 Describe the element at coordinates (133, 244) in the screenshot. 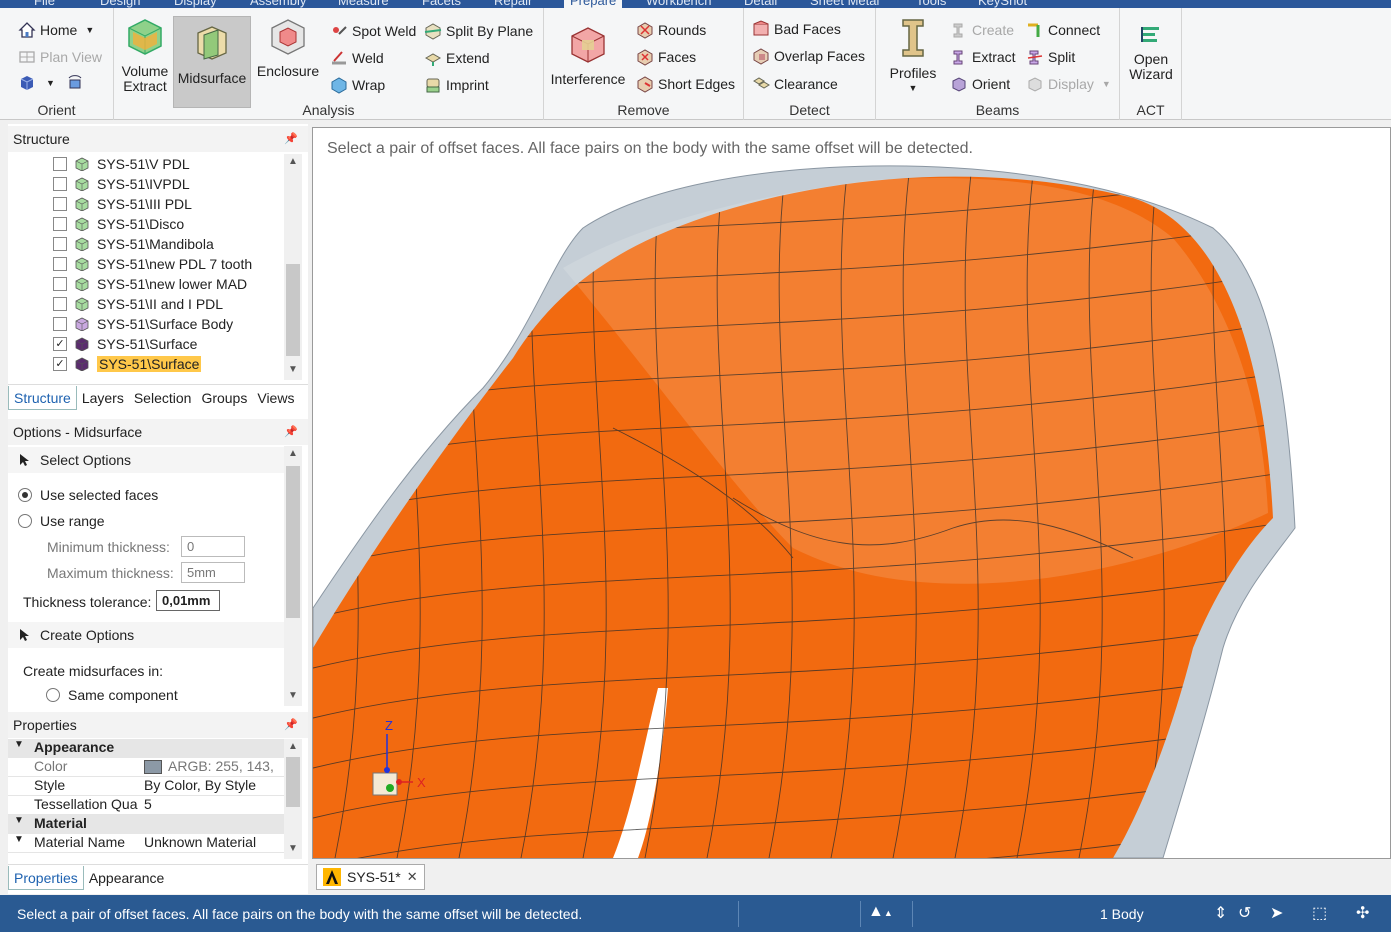

I see `tree-item: SYS-51\Mandibola` at that location.